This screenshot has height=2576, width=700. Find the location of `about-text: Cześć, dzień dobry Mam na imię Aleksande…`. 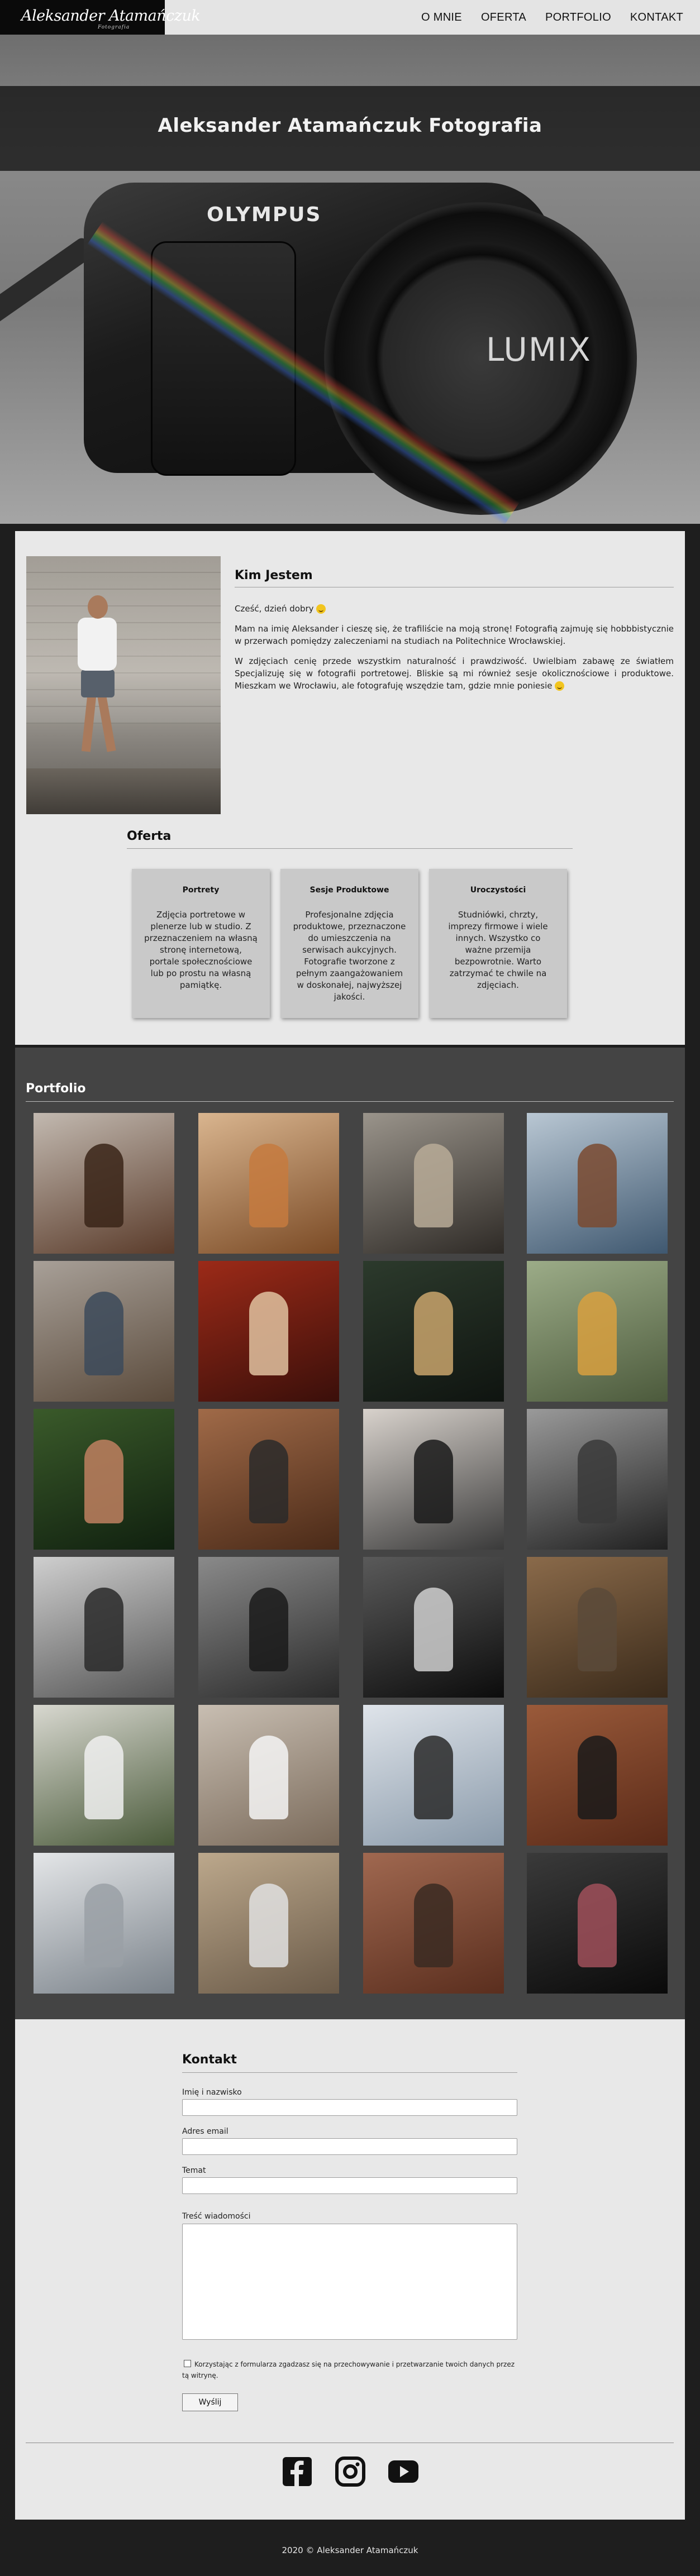

about-text: Cześć, dzień dobry Mam na imię Aleksande… is located at coordinates (454, 651).